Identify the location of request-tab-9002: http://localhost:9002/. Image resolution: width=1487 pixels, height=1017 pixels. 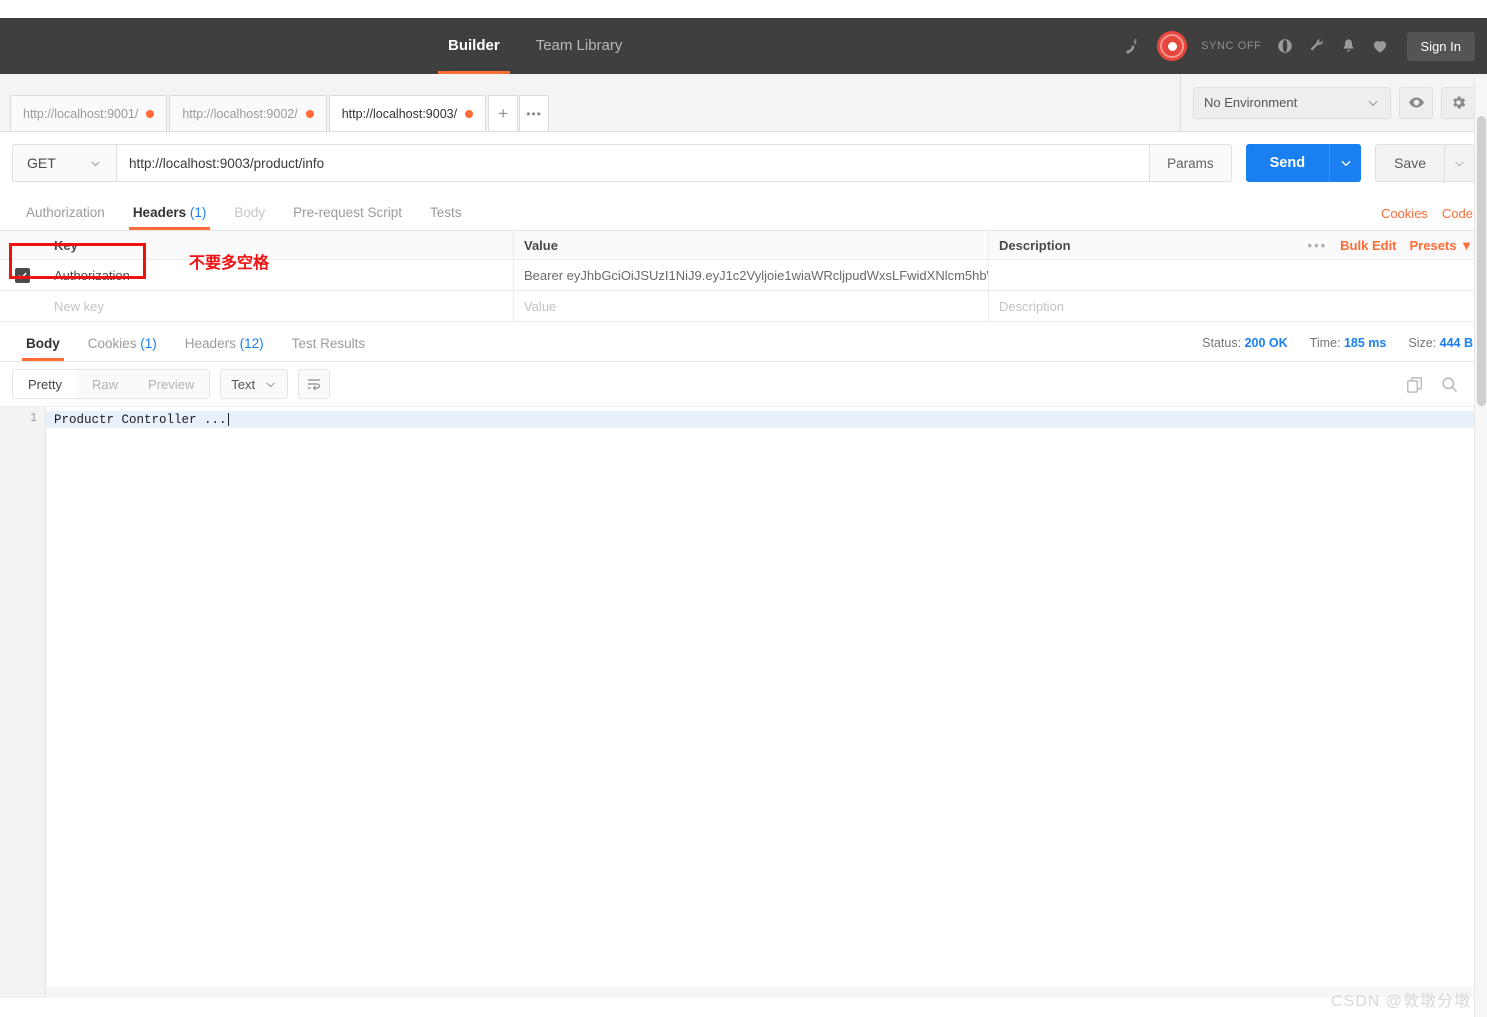
(248, 113).